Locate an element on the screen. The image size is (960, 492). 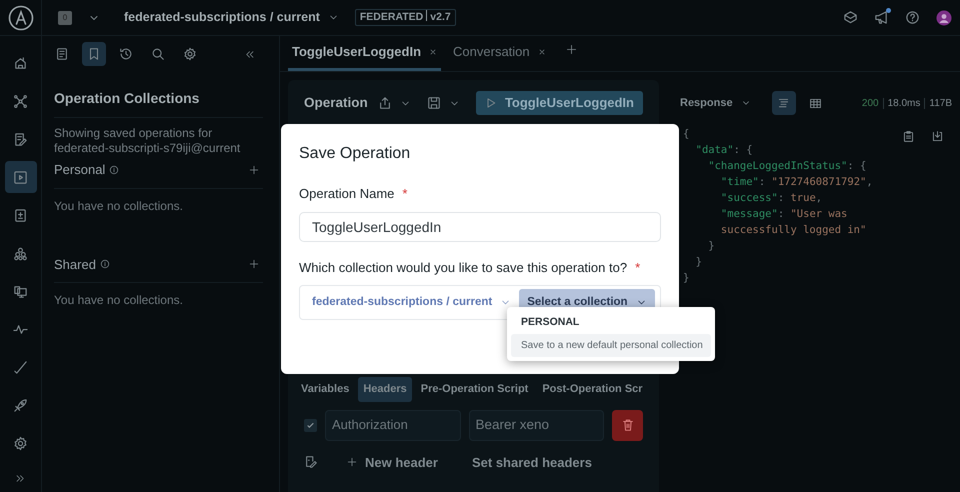
trash-icon is located at coordinates (627, 425).